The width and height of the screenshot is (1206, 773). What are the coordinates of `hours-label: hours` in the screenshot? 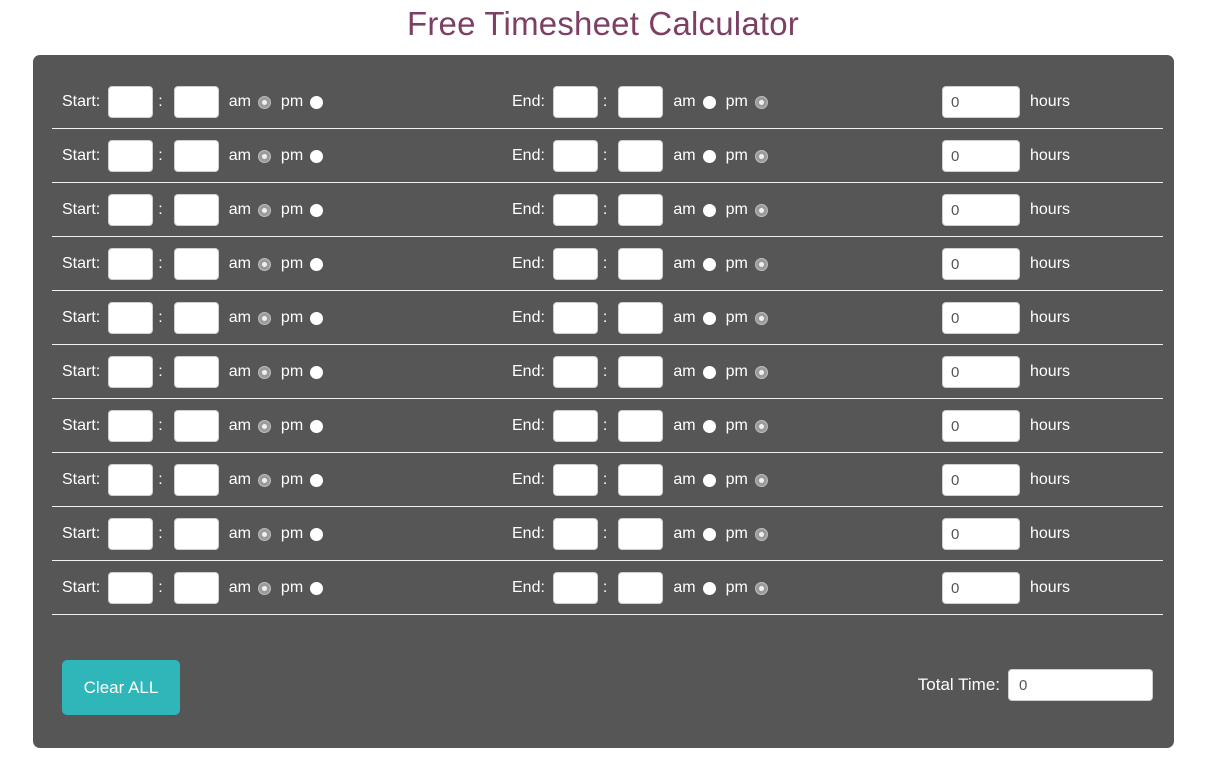 It's located at (1050, 101).